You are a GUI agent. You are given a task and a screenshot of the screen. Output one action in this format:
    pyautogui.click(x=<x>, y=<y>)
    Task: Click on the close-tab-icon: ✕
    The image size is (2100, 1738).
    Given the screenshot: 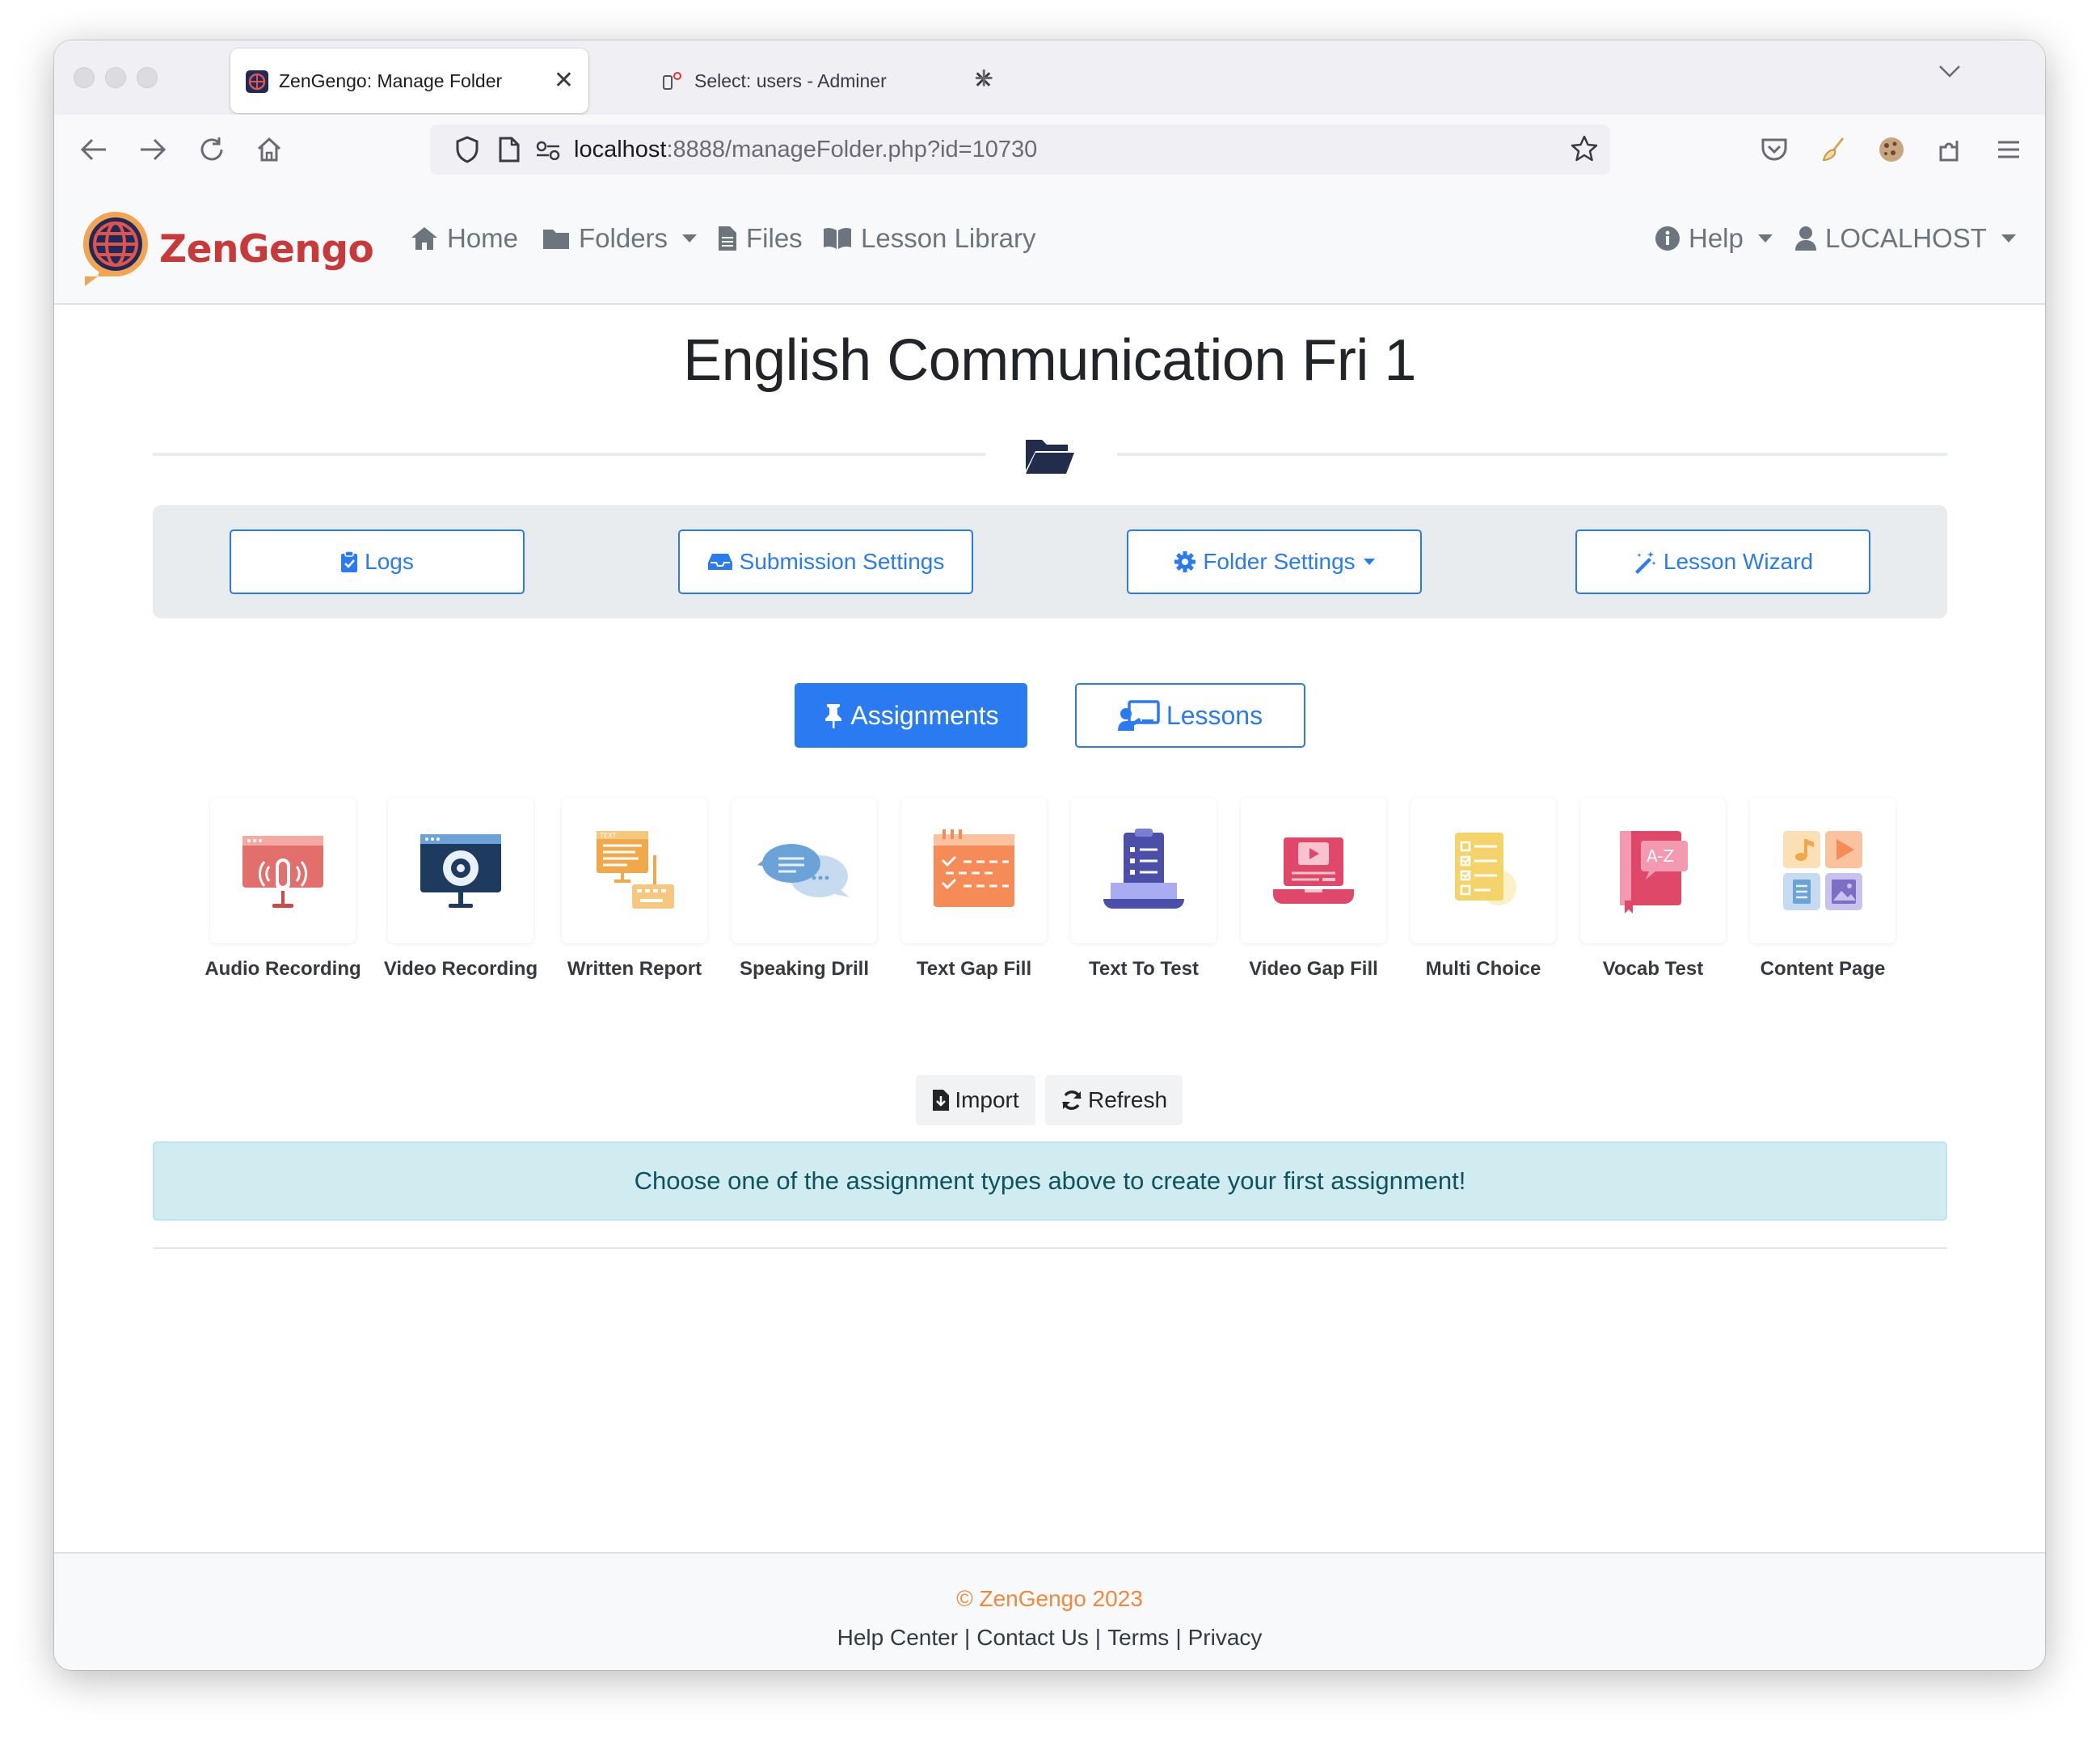 What is the action you would take?
    pyautogui.click(x=564, y=81)
    